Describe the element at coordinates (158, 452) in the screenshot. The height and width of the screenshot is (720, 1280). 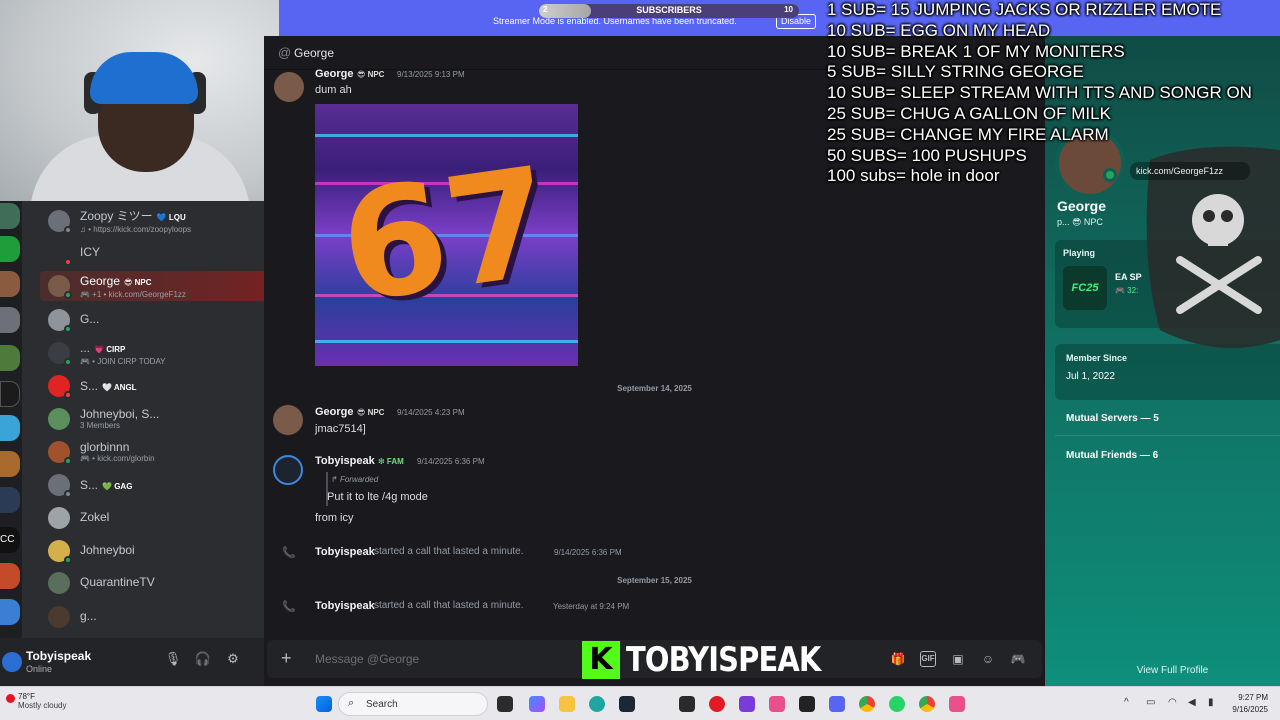
I see `dm-item: glorbinnn 🎮 • kick.com/glorbin` at that location.